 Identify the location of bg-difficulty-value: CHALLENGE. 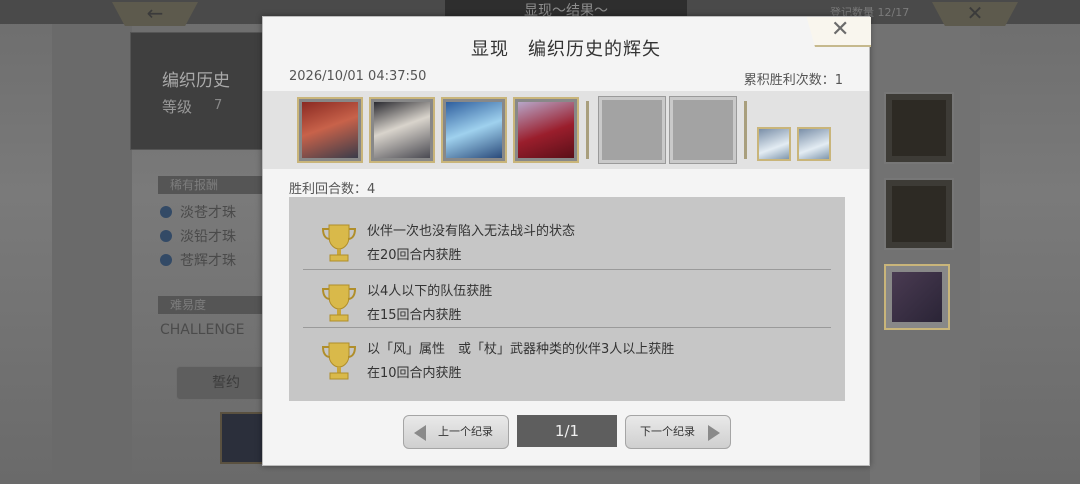
(202, 330).